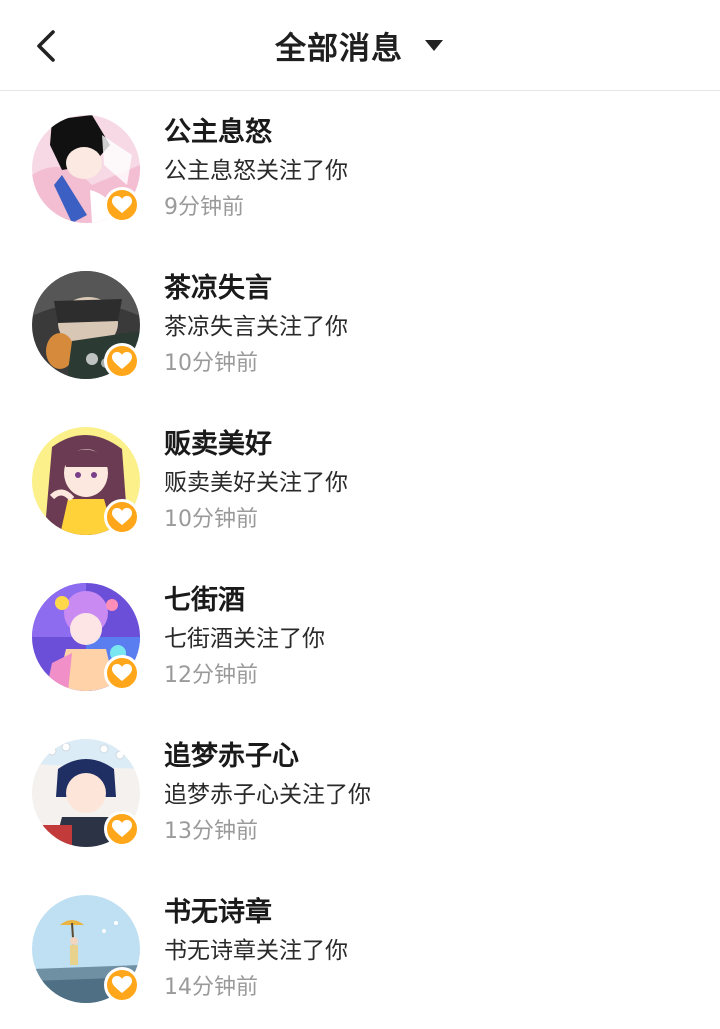 The height and width of the screenshot is (1029, 720). I want to click on timestamp: 12分钟前, so click(211, 675).